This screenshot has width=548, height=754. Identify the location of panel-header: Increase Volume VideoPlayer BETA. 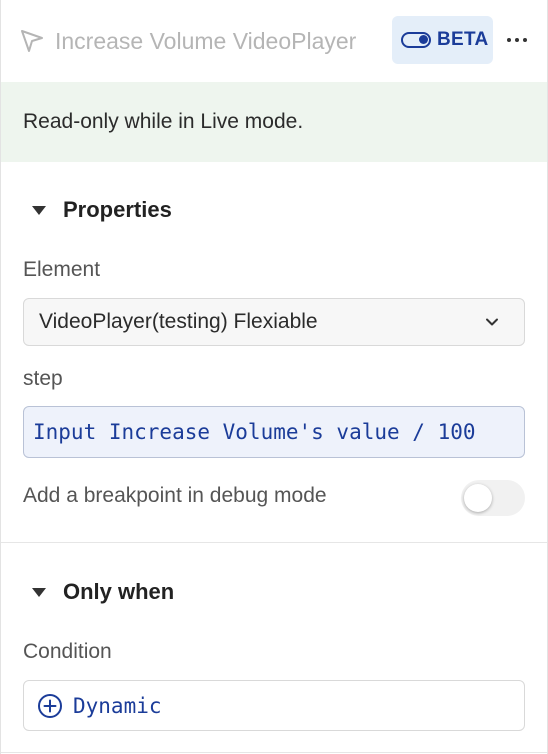
(274, 41).